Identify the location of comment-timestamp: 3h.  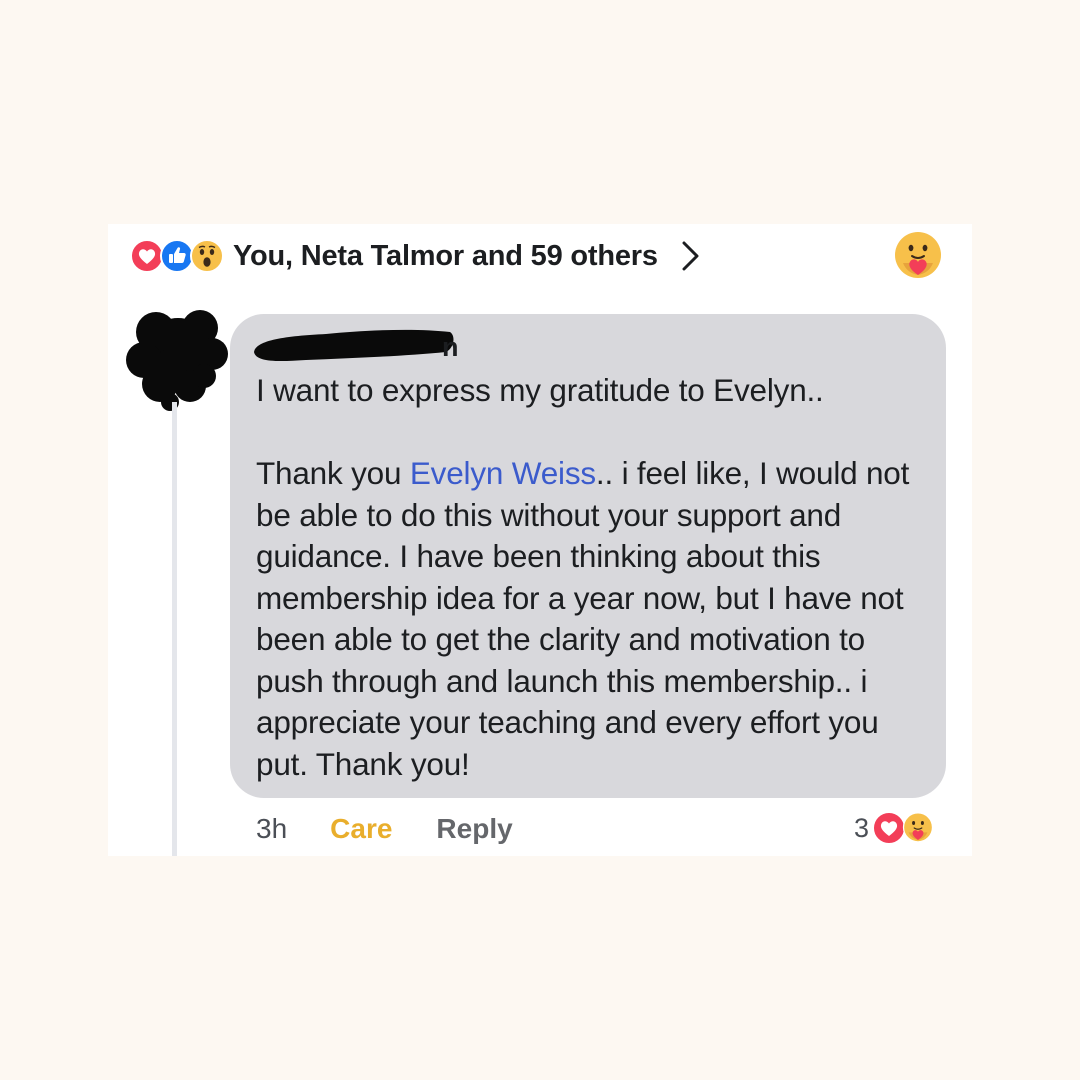
(271, 829).